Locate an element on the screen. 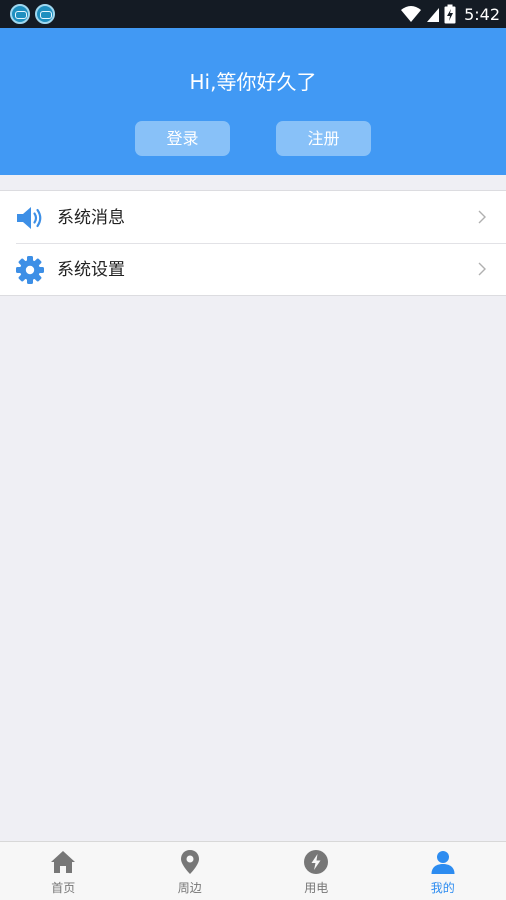 This screenshot has width=506, height=900. tab-mine: 我的 is located at coordinates (443, 871).